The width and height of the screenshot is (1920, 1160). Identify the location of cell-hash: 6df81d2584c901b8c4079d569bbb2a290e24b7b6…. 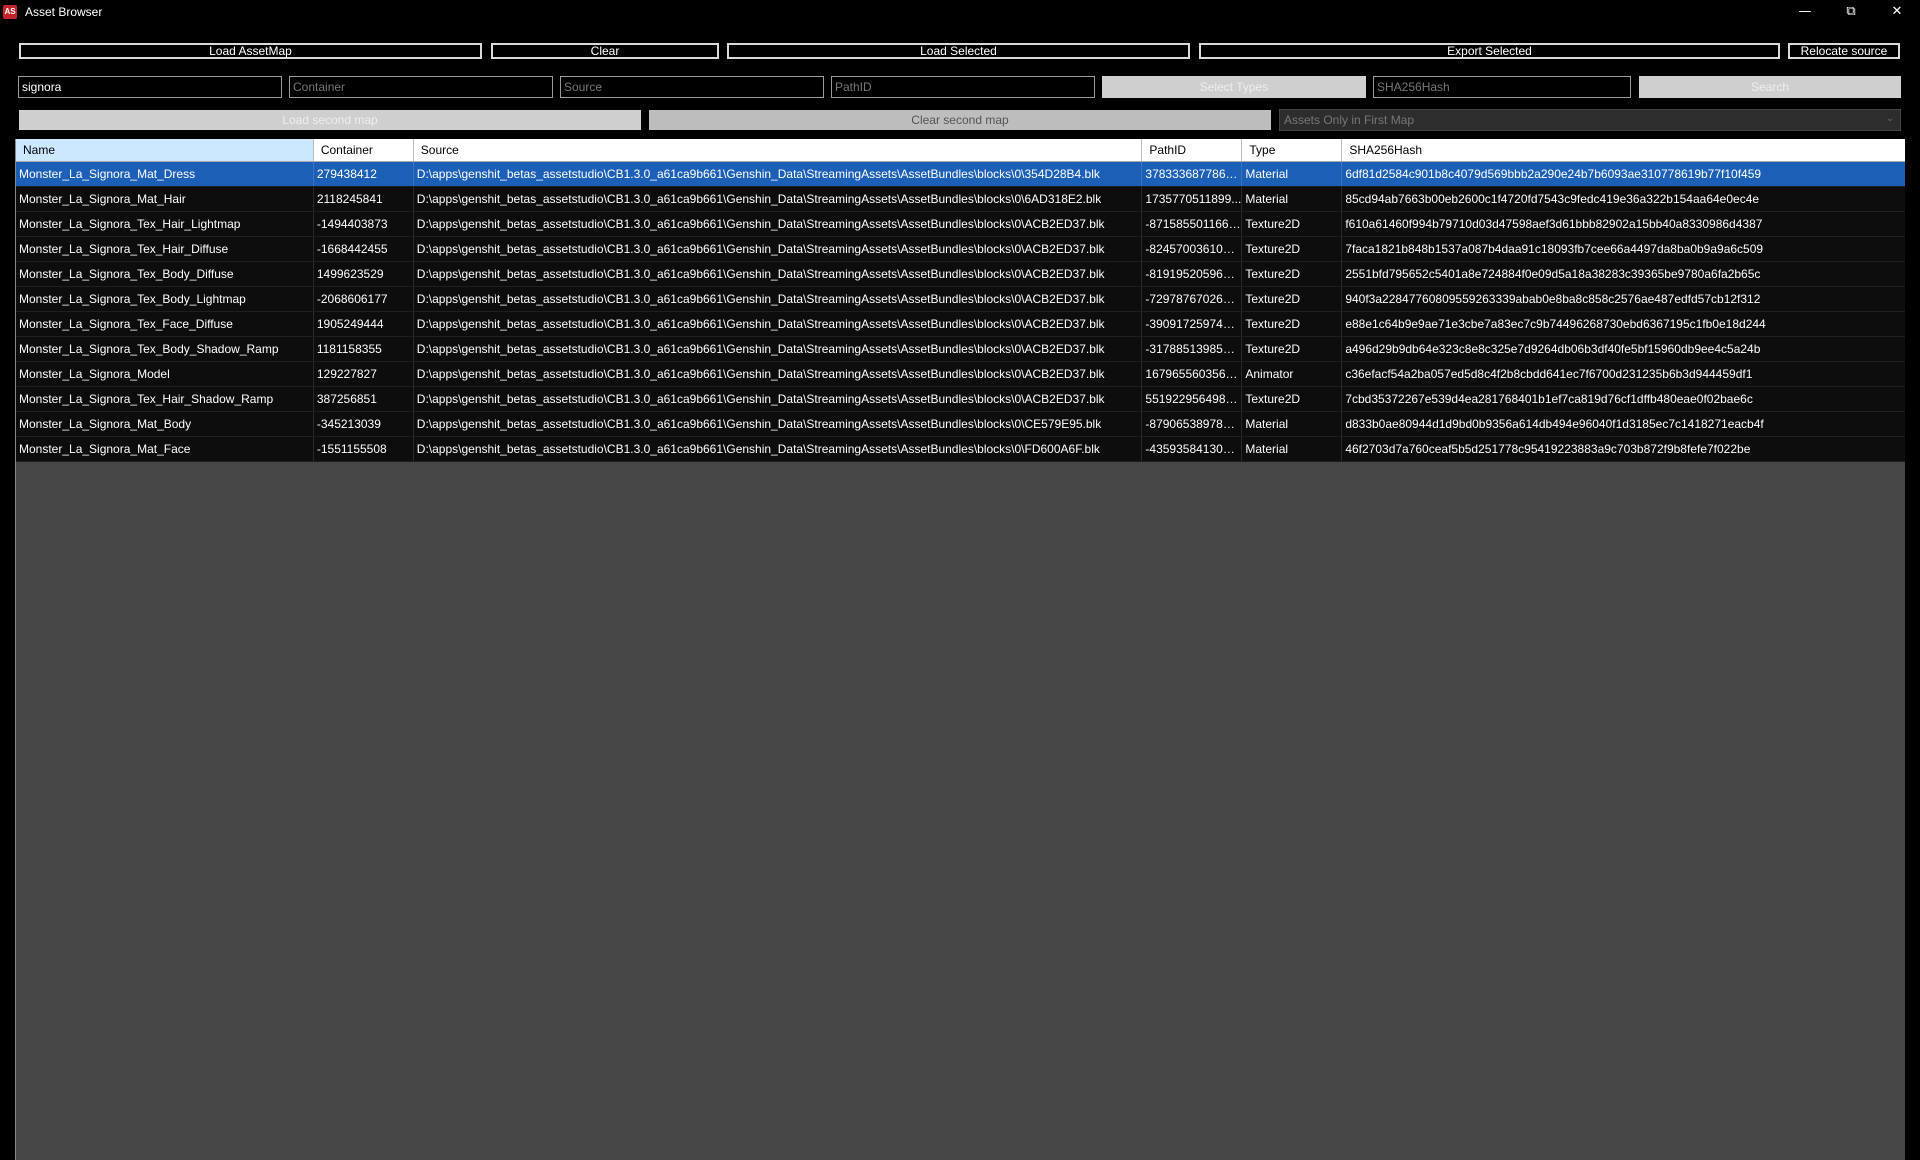
(1623, 174).